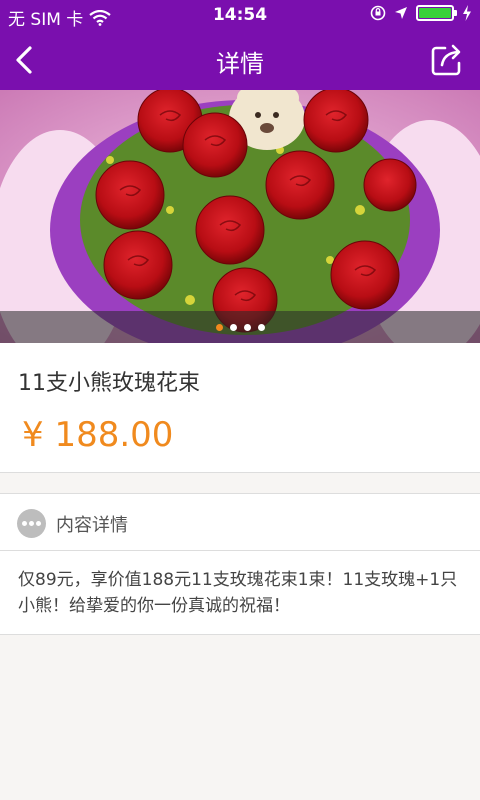 Image resolution: width=480 pixels, height=800 pixels. I want to click on battery-icon, so click(436, 13).